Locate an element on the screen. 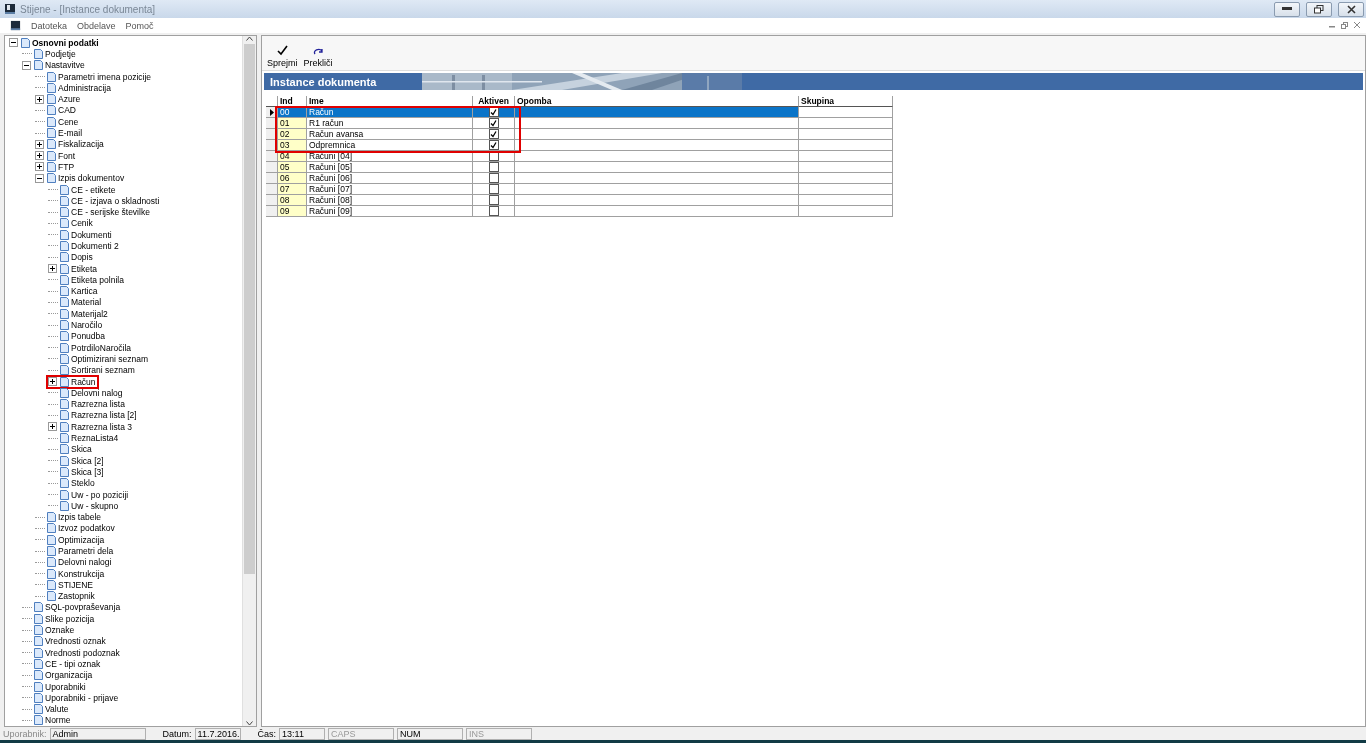 This screenshot has height=743, width=1366. tree-item: FTP is located at coordinates (66, 166).